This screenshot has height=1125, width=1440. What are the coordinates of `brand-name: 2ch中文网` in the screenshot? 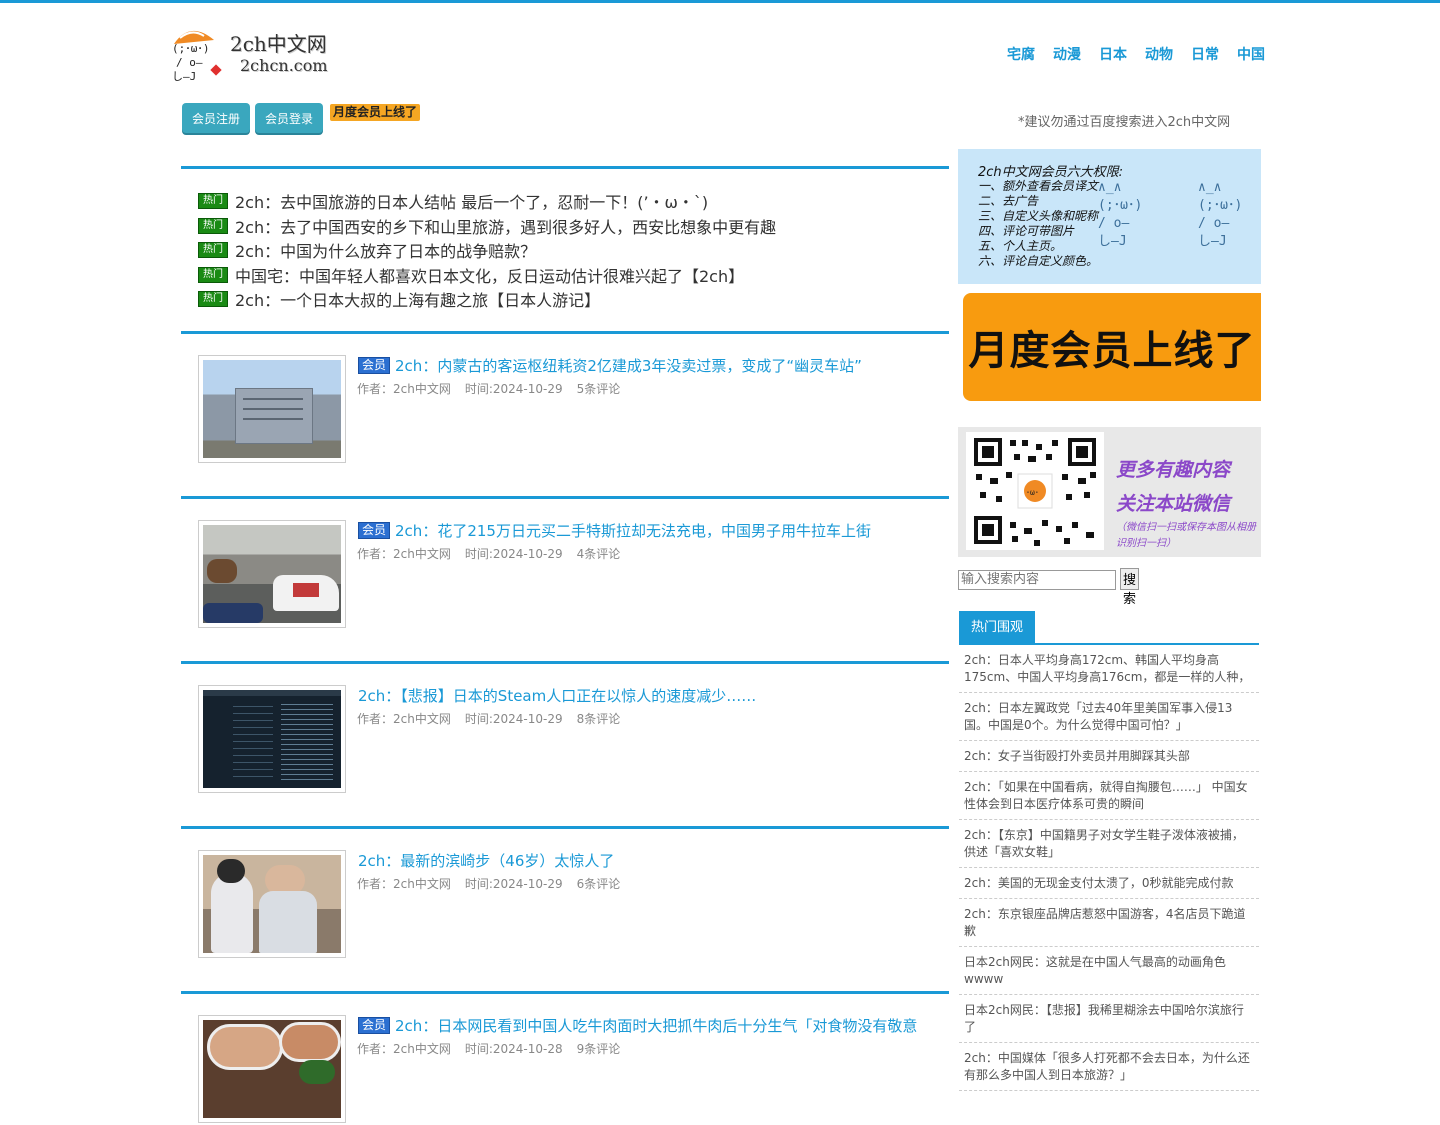 It's located at (278, 44).